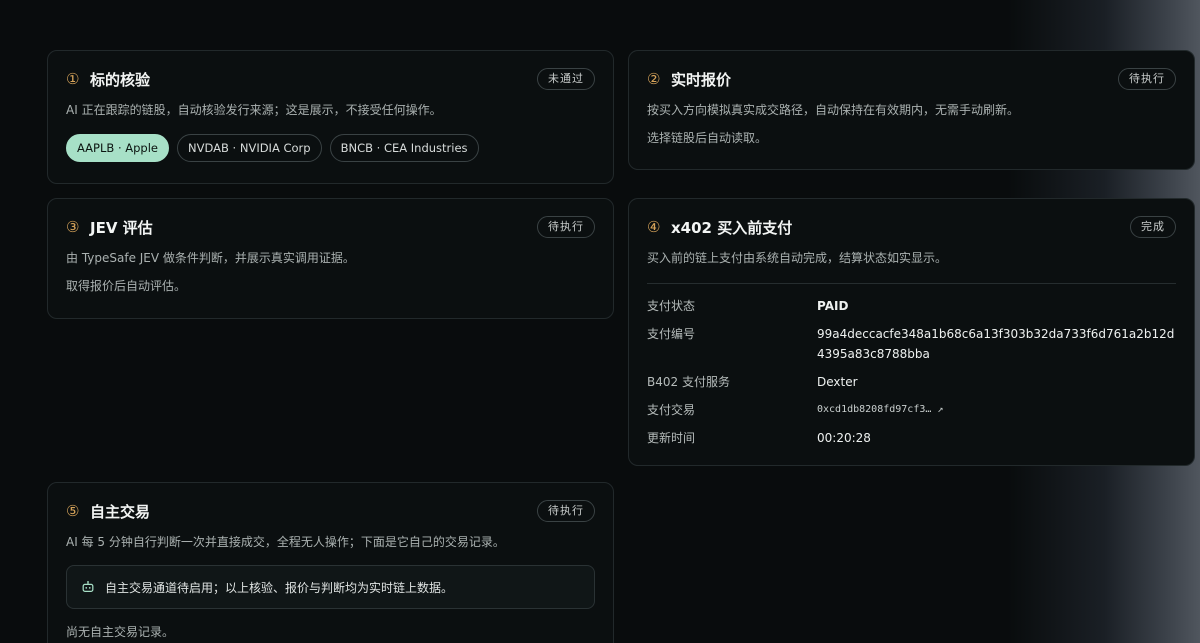  I want to click on empty-trade-records: 尚无自主交易记录。, so click(120, 632).